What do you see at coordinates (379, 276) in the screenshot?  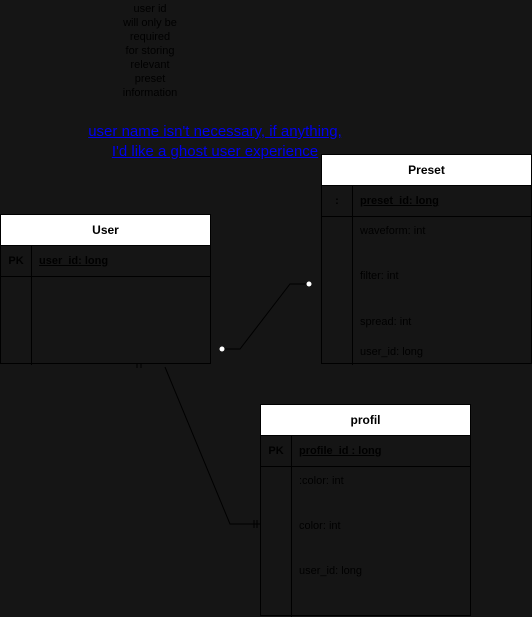 I see `preset-attr-filter: filter: int` at bounding box center [379, 276].